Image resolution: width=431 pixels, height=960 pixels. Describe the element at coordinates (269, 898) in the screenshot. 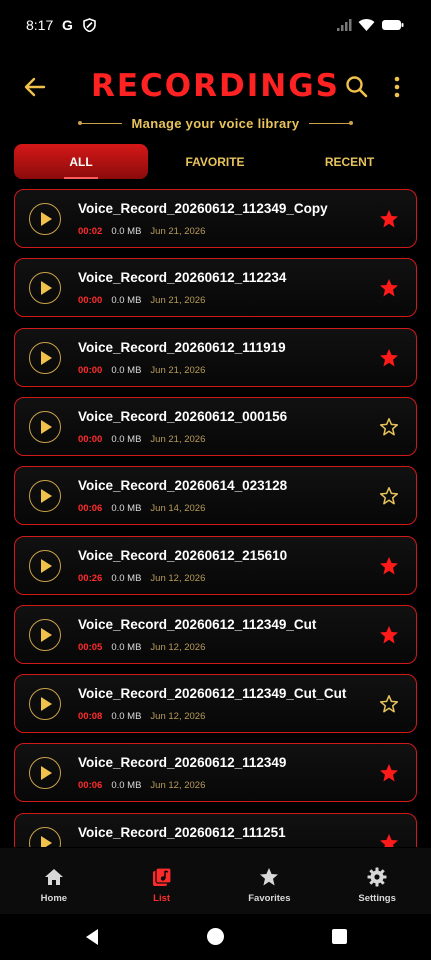

I see `nav-favorites-label: Favorites` at that location.